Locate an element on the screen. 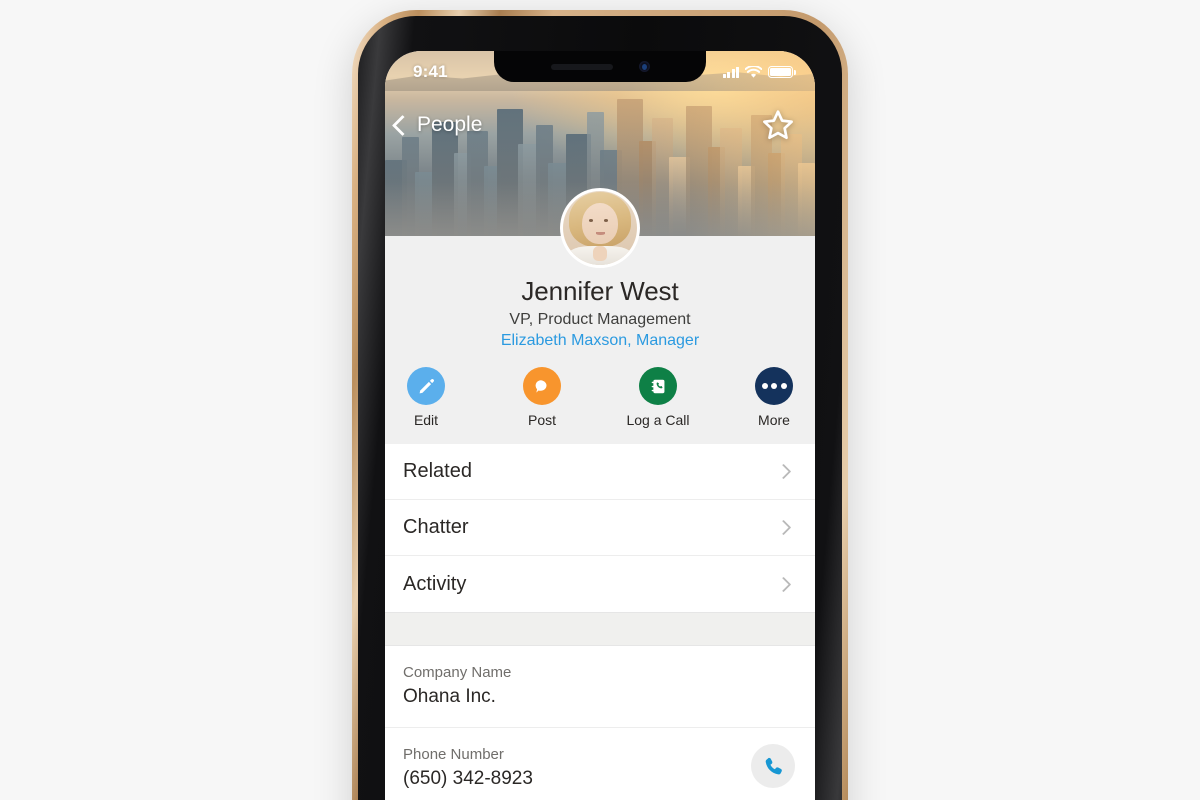 This screenshot has width=1200, height=800. section-navigation-list: Related Chatter Activity is located at coordinates (600, 528).